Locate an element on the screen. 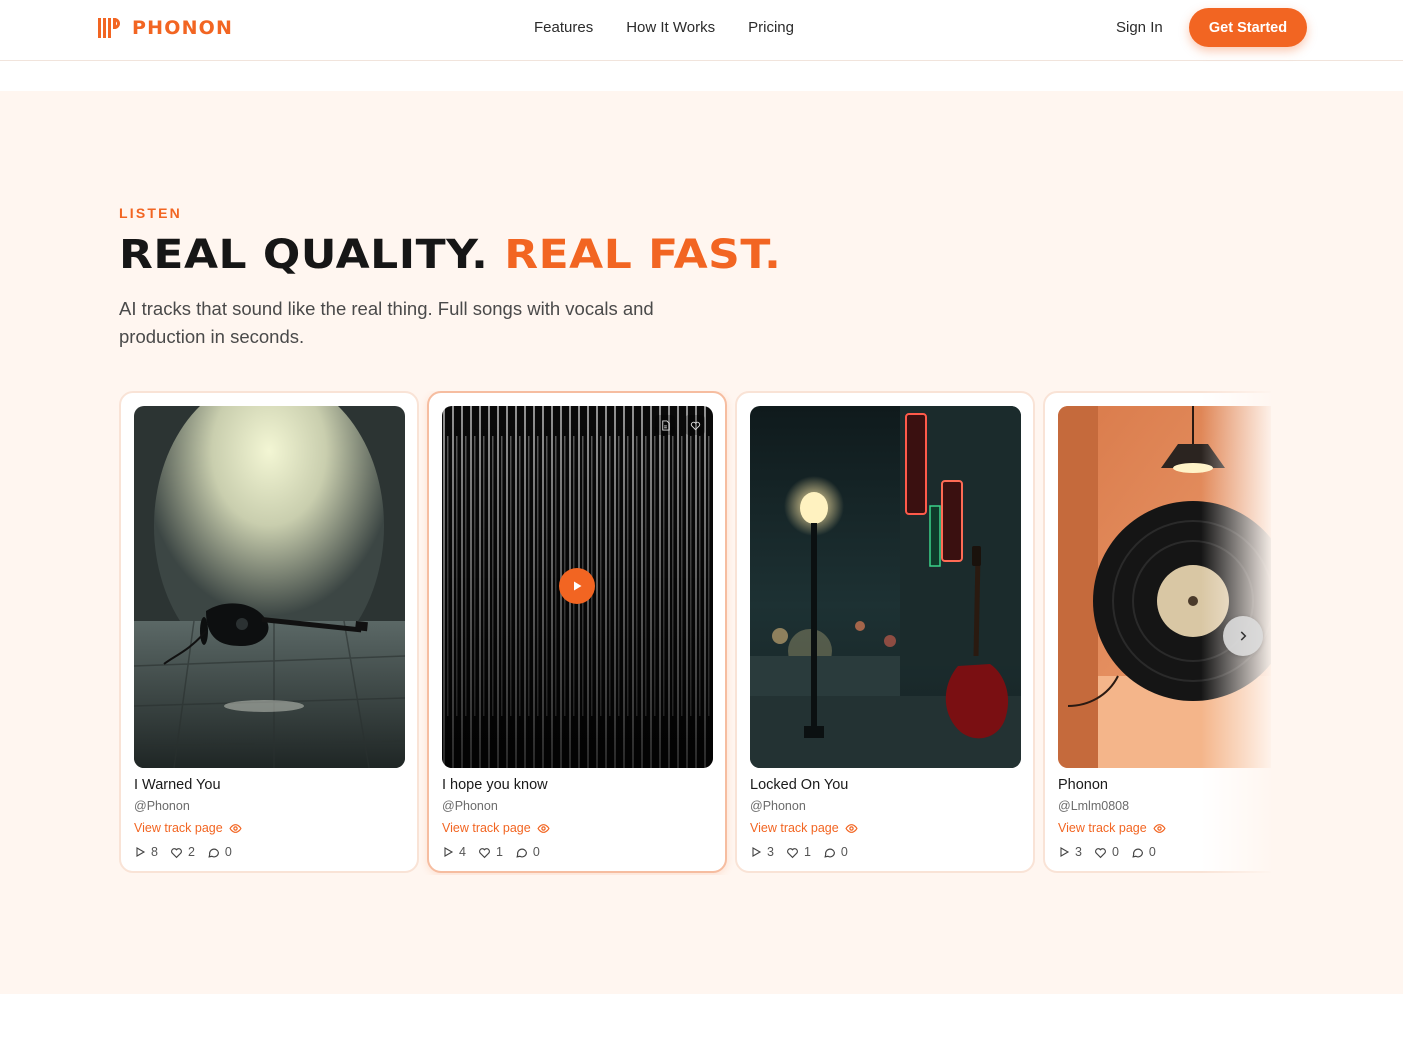 The height and width of the screenshot is (1056, 1403). play-icon is located at coordinates (578, 586).